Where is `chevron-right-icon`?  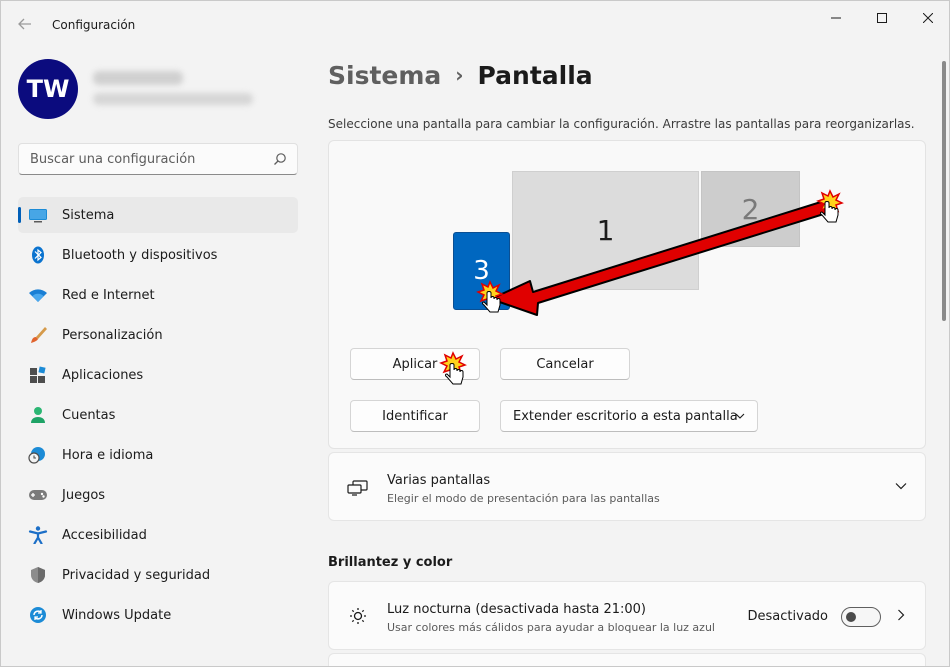 chevron-right-icon is located at coordinates (901, 615).